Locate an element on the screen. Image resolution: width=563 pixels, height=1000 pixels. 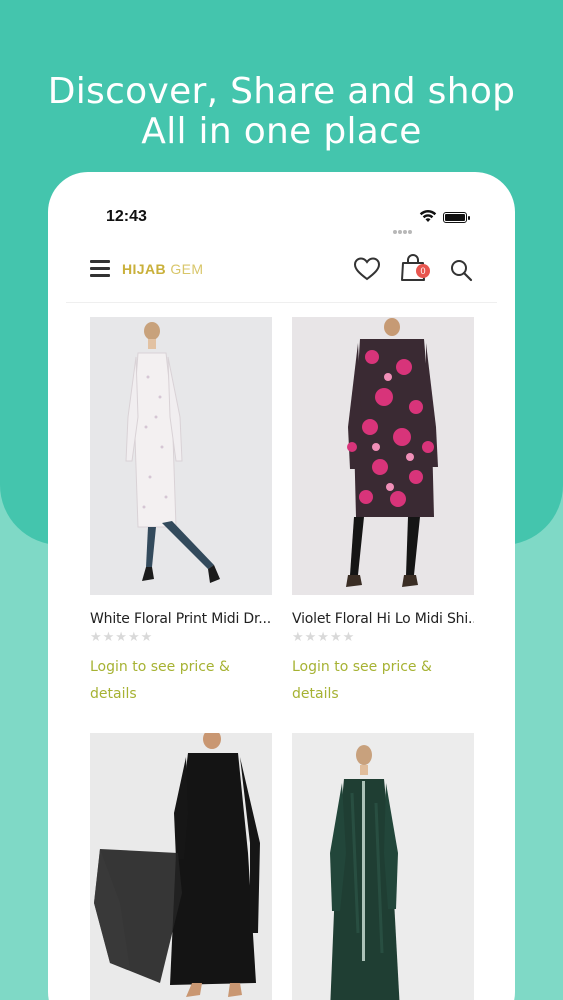
battery-icon is located at coordinates (456, 217).